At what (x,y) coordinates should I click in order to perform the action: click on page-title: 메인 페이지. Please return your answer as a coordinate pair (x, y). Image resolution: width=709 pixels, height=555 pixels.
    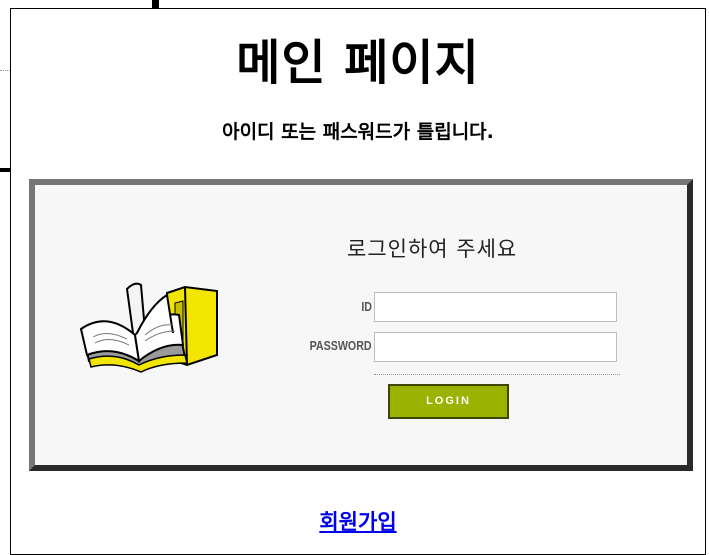
    Looking at the image, I should click on (358, 63).